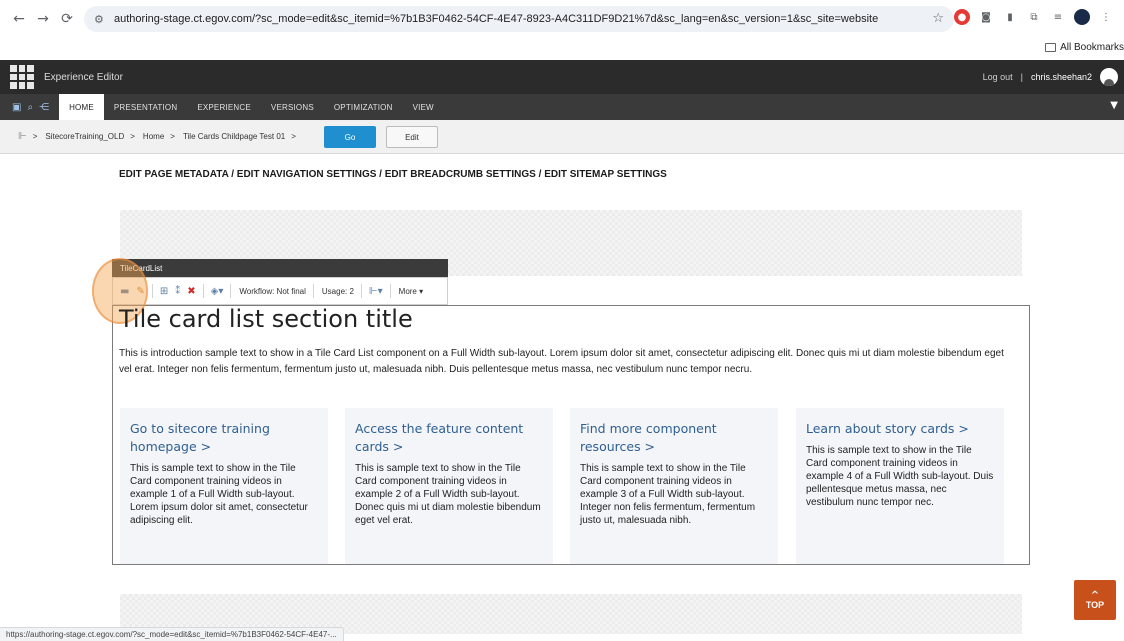  What do you see at coordinates (1010, 17) in the screenshot?
I see `extension-doc-icon: ▮` at bounding box center [1010, 17].